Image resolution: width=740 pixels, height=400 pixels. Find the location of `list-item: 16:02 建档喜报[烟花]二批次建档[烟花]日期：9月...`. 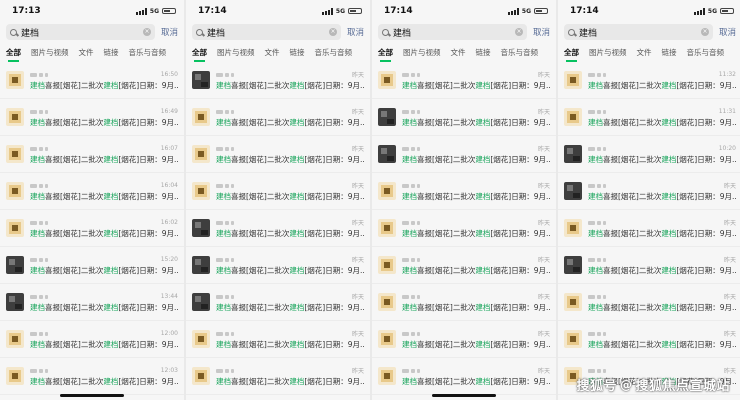

list-item: 16:02 建档喜报[烟花]二批次建档[烟花]日期：9月... is located at coordinates (92, 228).